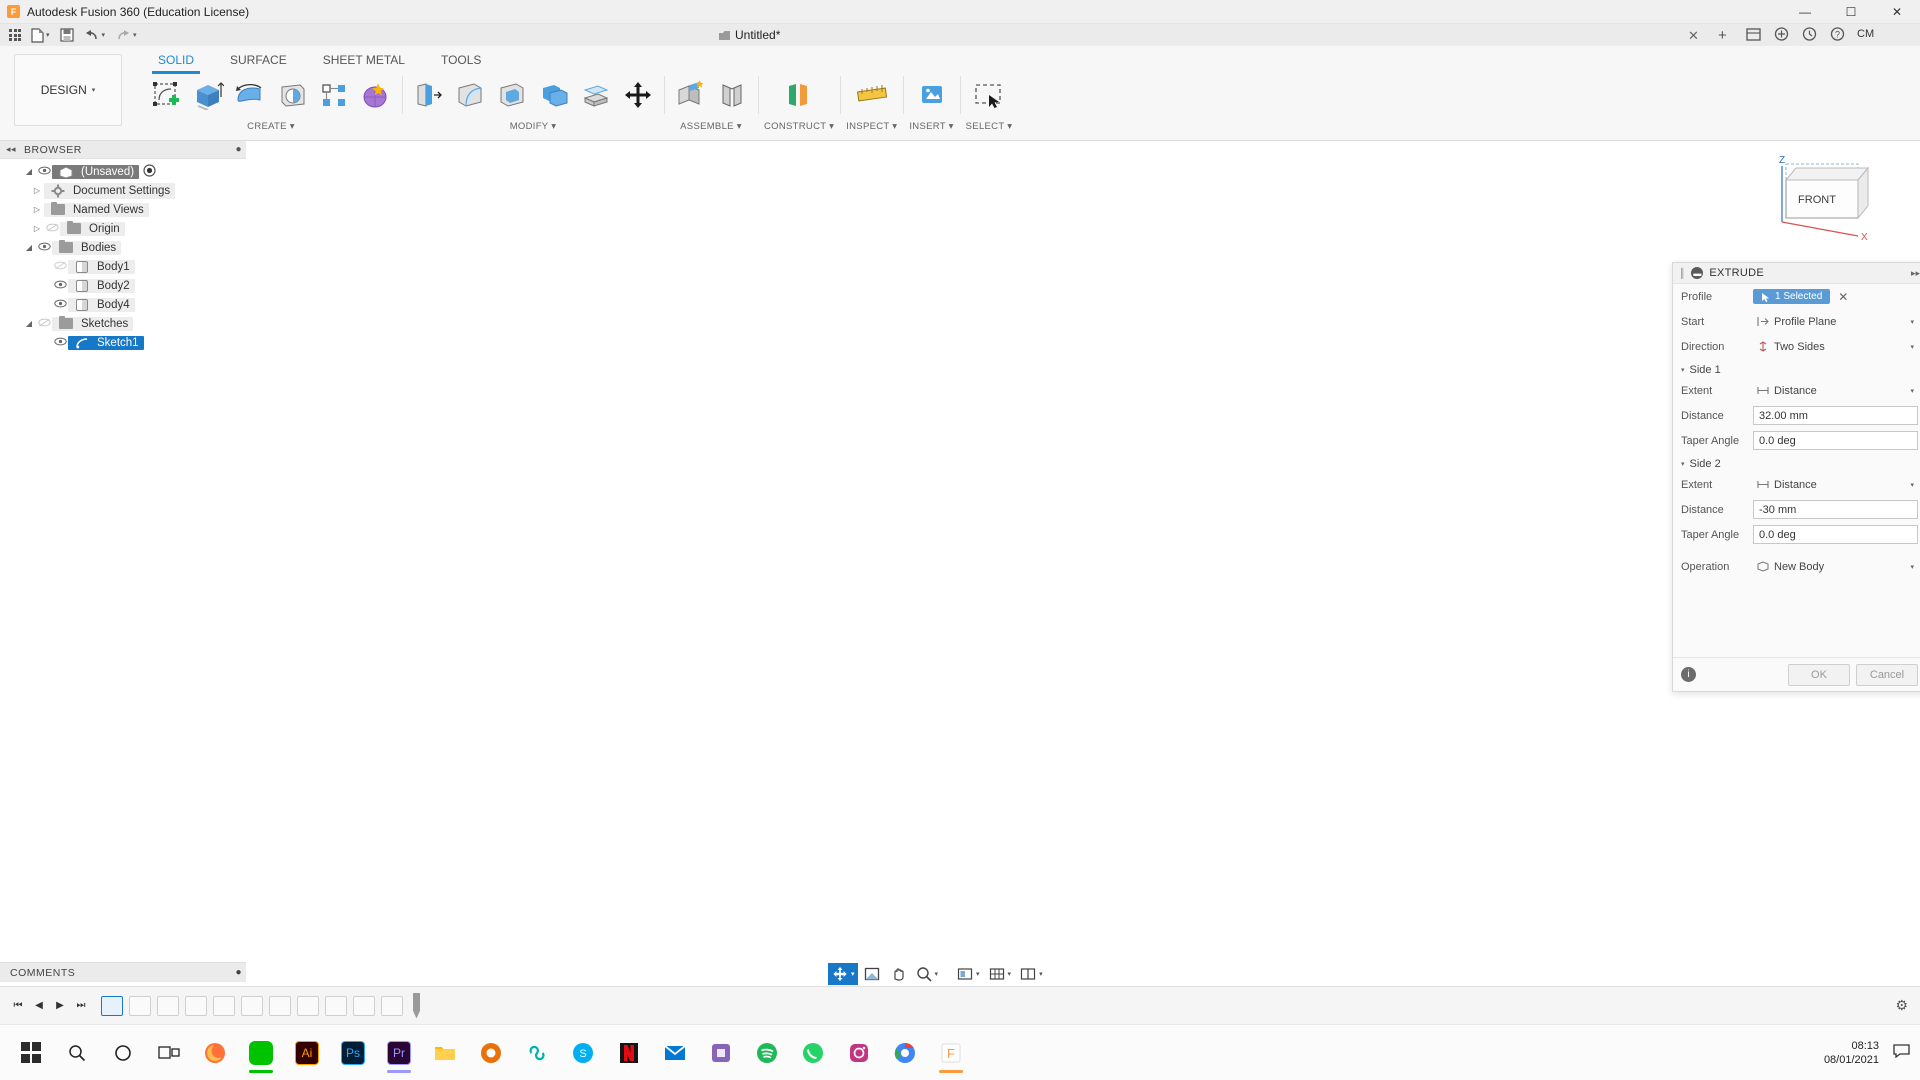  What do you see at coordinates (428, 95) in the screenshot?
I see `press-pull-icon` at bounding box center [428, 95].